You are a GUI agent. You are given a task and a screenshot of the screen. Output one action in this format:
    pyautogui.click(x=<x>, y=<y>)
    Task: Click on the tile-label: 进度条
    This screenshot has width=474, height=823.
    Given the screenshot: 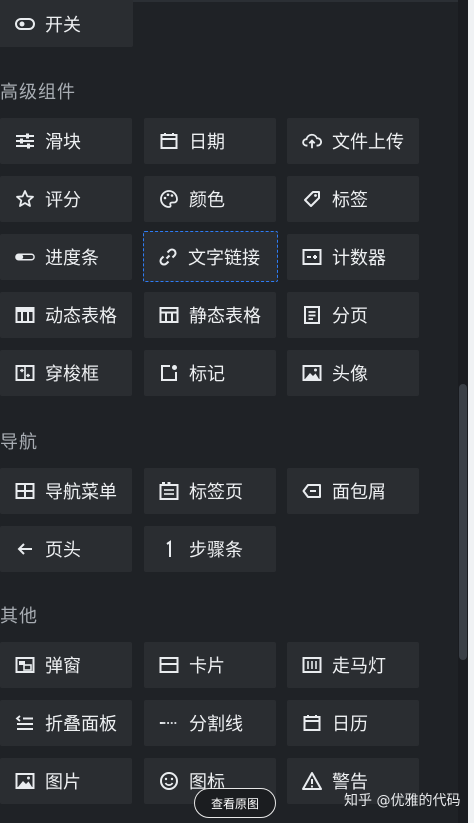 What is the action you would take?
    pyautogui.click(x=72, y=258)
    